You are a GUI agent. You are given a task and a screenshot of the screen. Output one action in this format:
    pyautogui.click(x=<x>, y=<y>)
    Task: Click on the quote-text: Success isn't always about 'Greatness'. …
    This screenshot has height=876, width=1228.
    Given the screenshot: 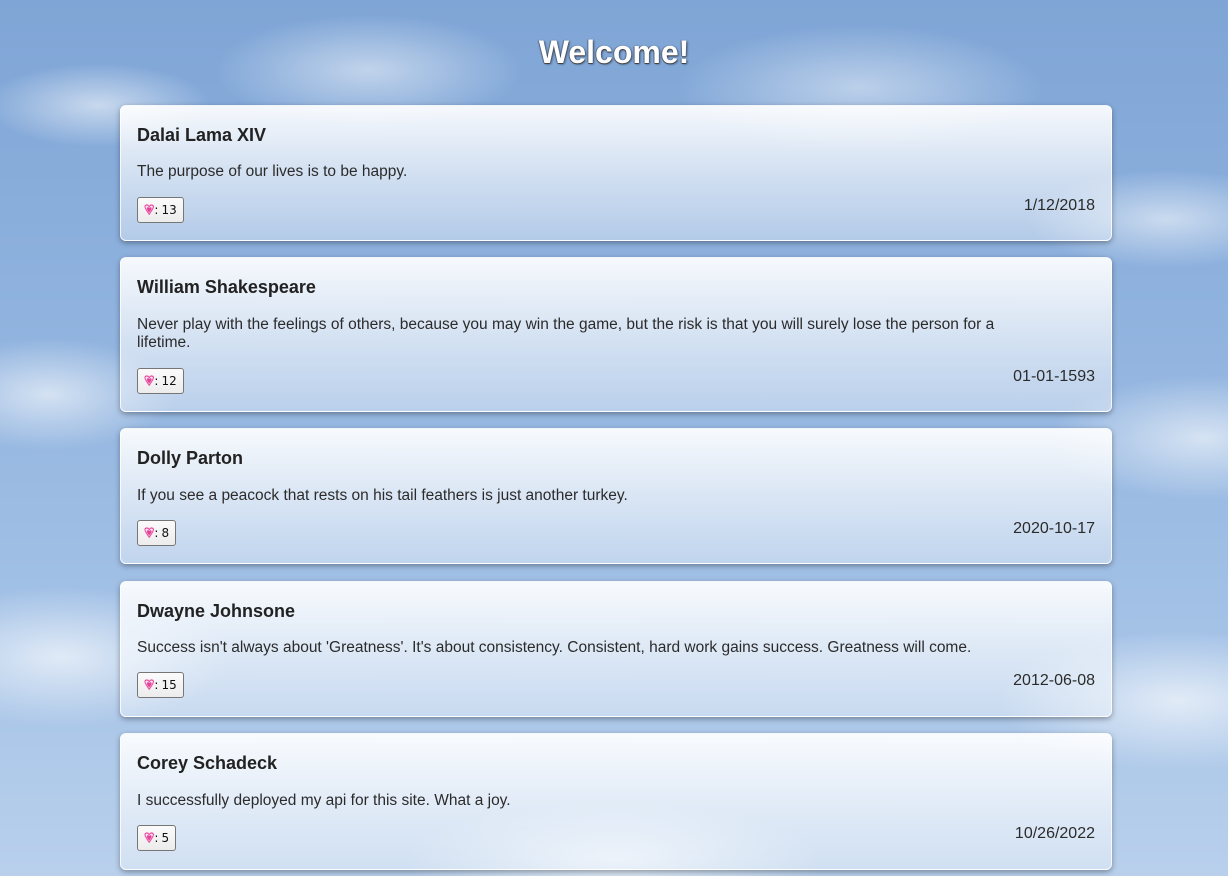 What is the action you would take?
    pyautogui.click(x=554, y=647)
    